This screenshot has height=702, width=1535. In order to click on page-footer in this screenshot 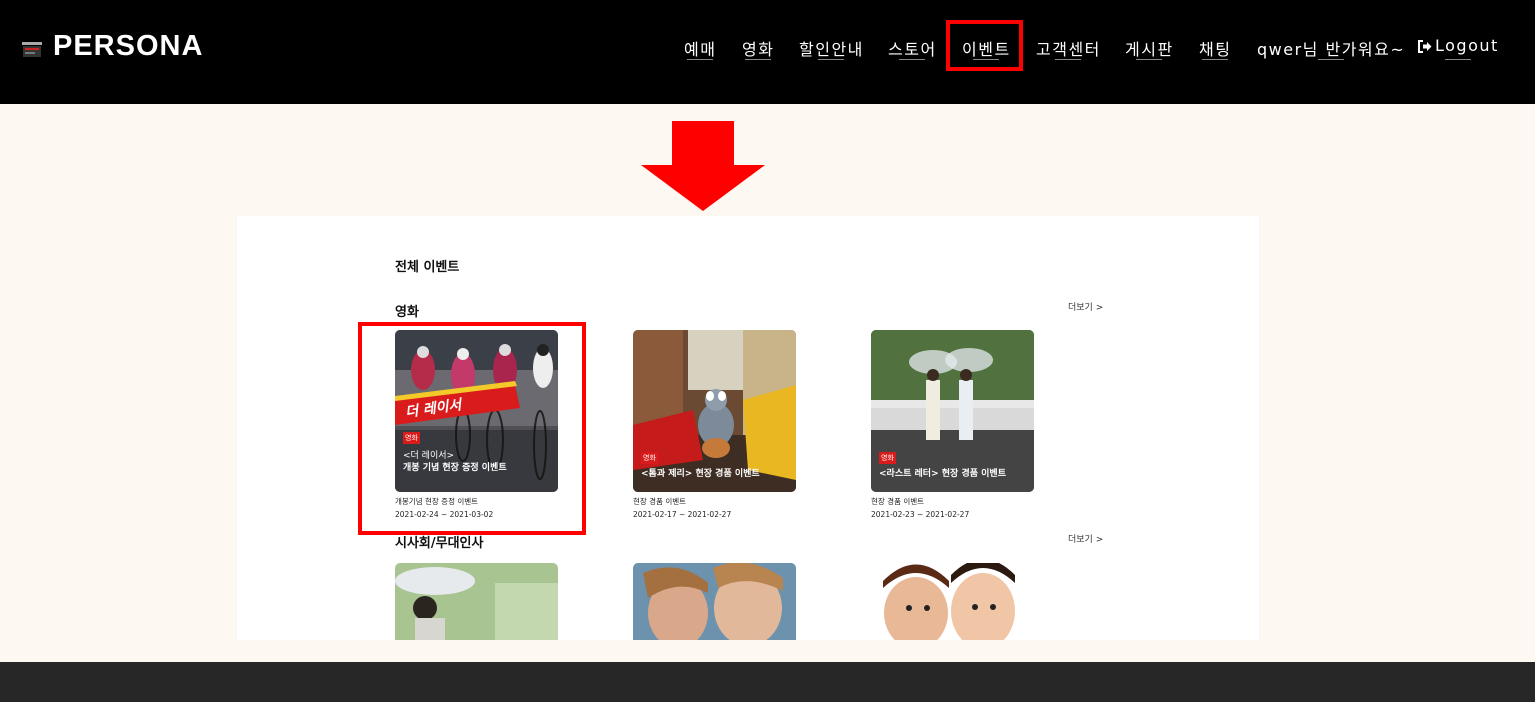, I will do `click(767, 682)`.